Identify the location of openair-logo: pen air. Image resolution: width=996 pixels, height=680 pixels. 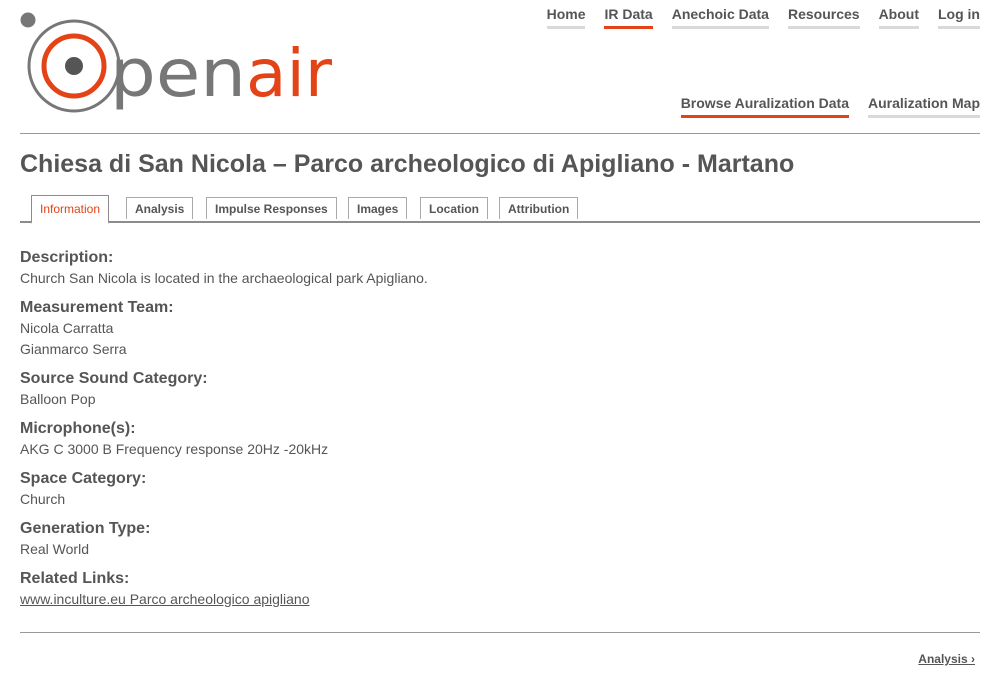
(180, 65).